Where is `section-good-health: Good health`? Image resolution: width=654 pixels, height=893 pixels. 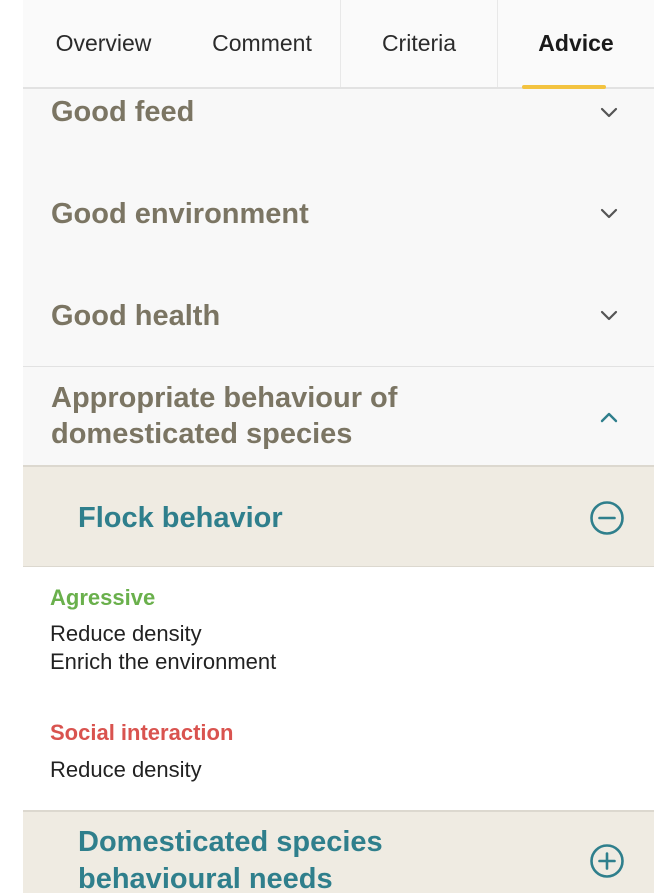 section-good-health: Good health is located at coordinates (338, 329).